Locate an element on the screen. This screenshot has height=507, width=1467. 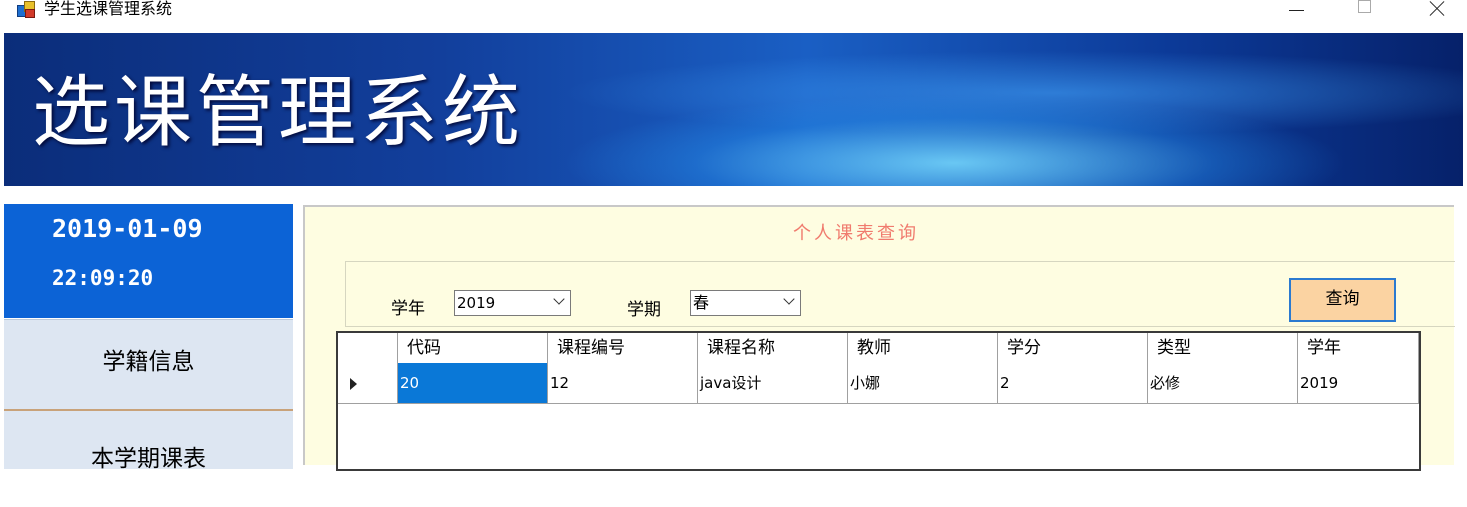
column-header: 学年 is located at coordinates (1358, 348).